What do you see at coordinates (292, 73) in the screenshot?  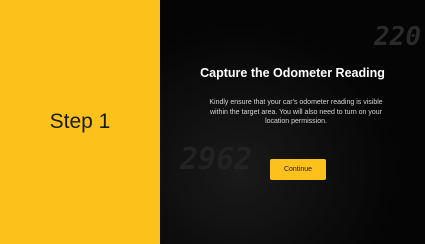 I see `page-title: Capture the Odometer Reading` at bounding box center [292, 73].